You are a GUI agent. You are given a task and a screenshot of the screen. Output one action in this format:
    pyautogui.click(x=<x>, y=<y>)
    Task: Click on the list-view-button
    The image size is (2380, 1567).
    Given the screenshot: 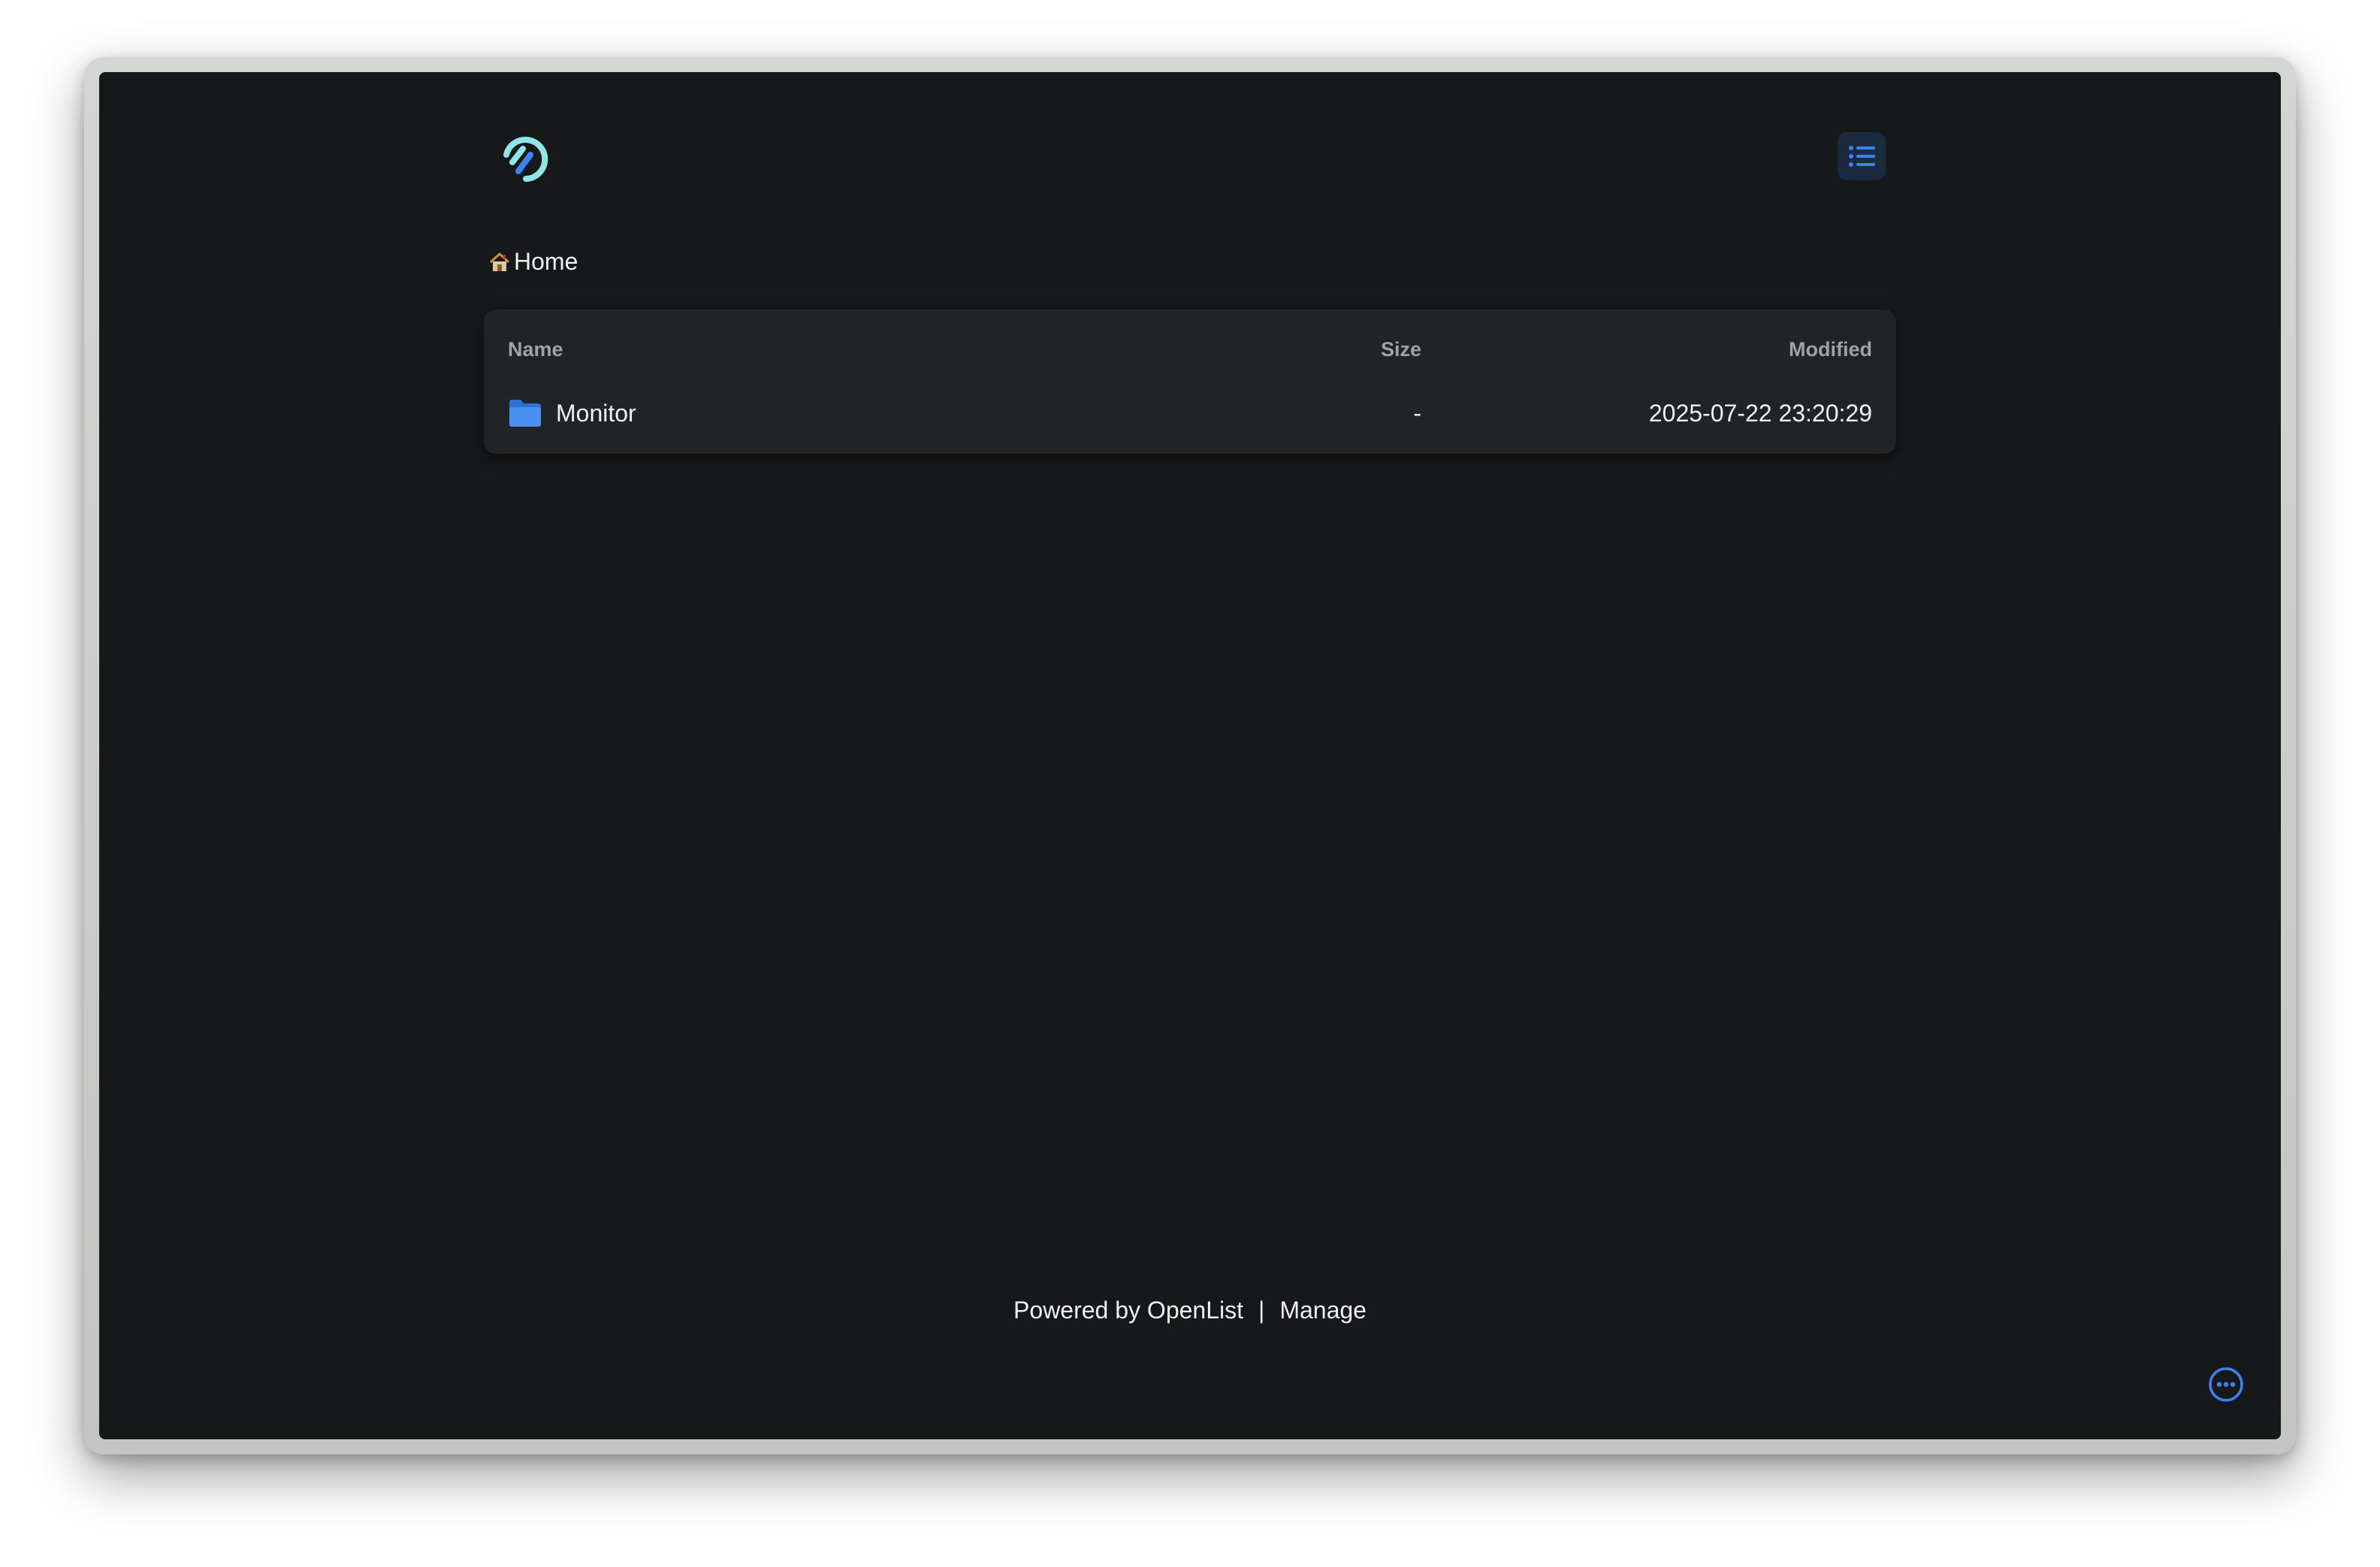 What is the action you would take?
    pyautogui.click(x=1862, y=156)
    